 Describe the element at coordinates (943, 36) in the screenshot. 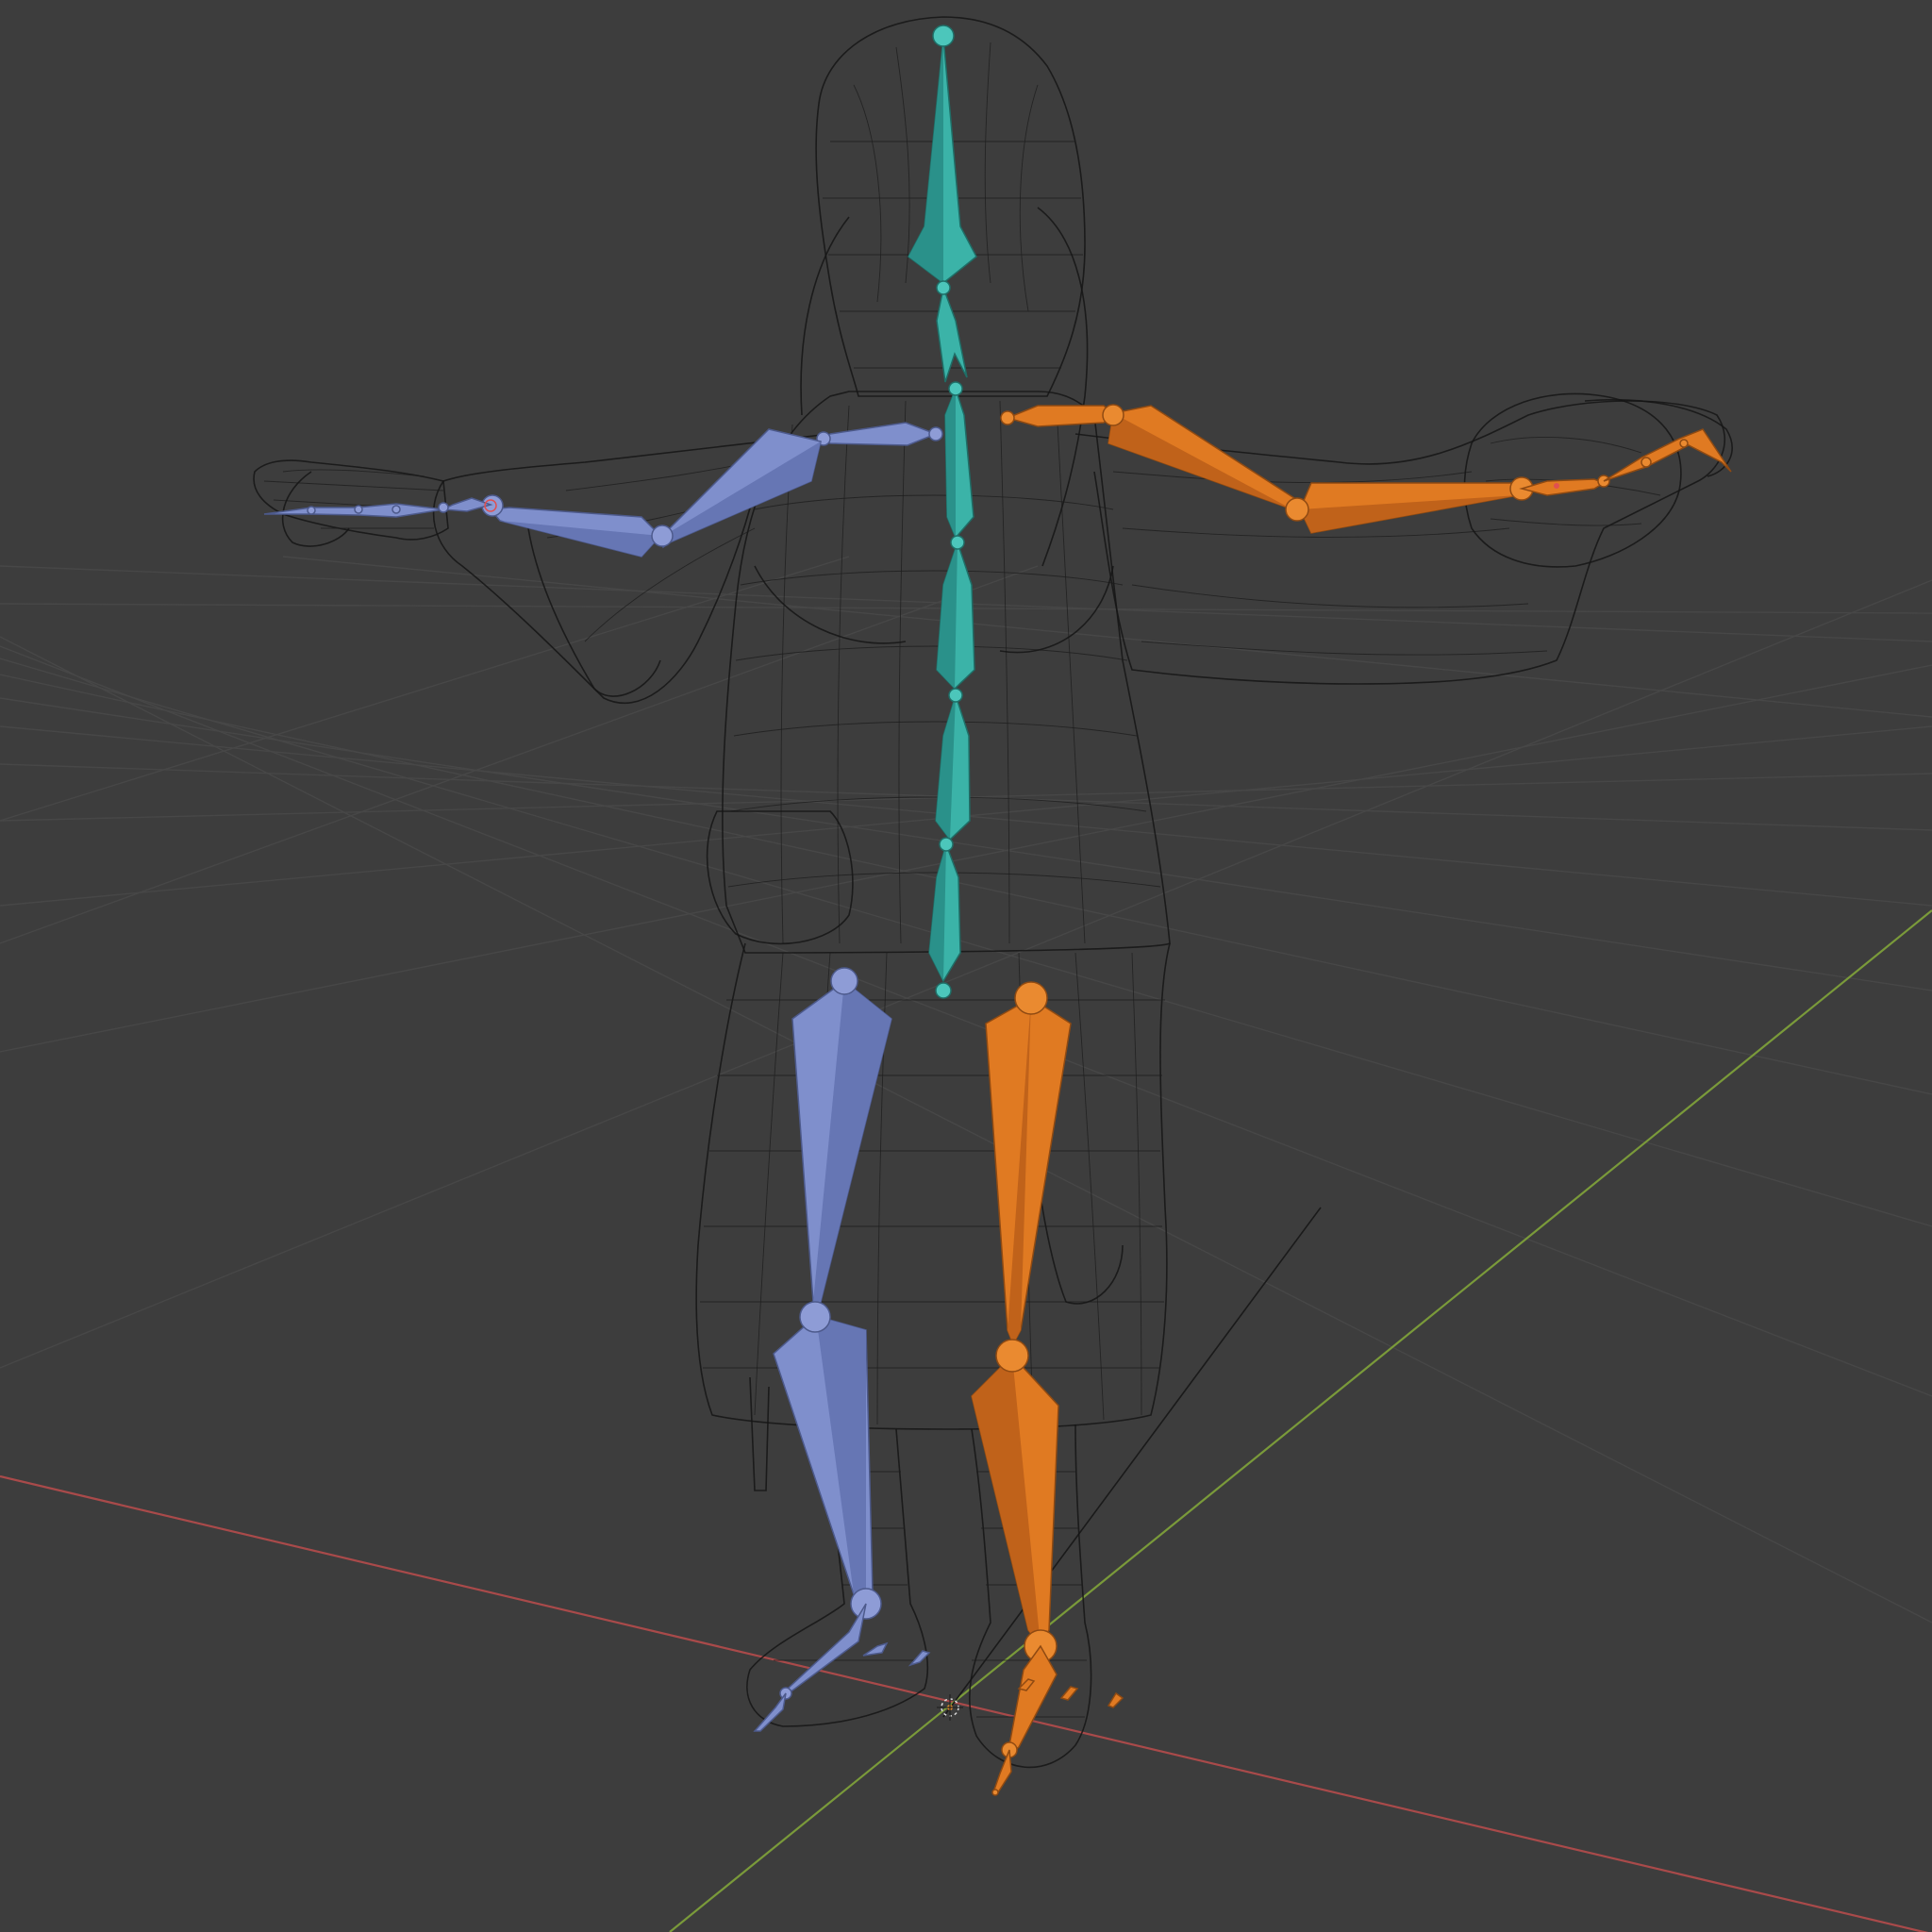

I see `joint-head-tip` at that location.